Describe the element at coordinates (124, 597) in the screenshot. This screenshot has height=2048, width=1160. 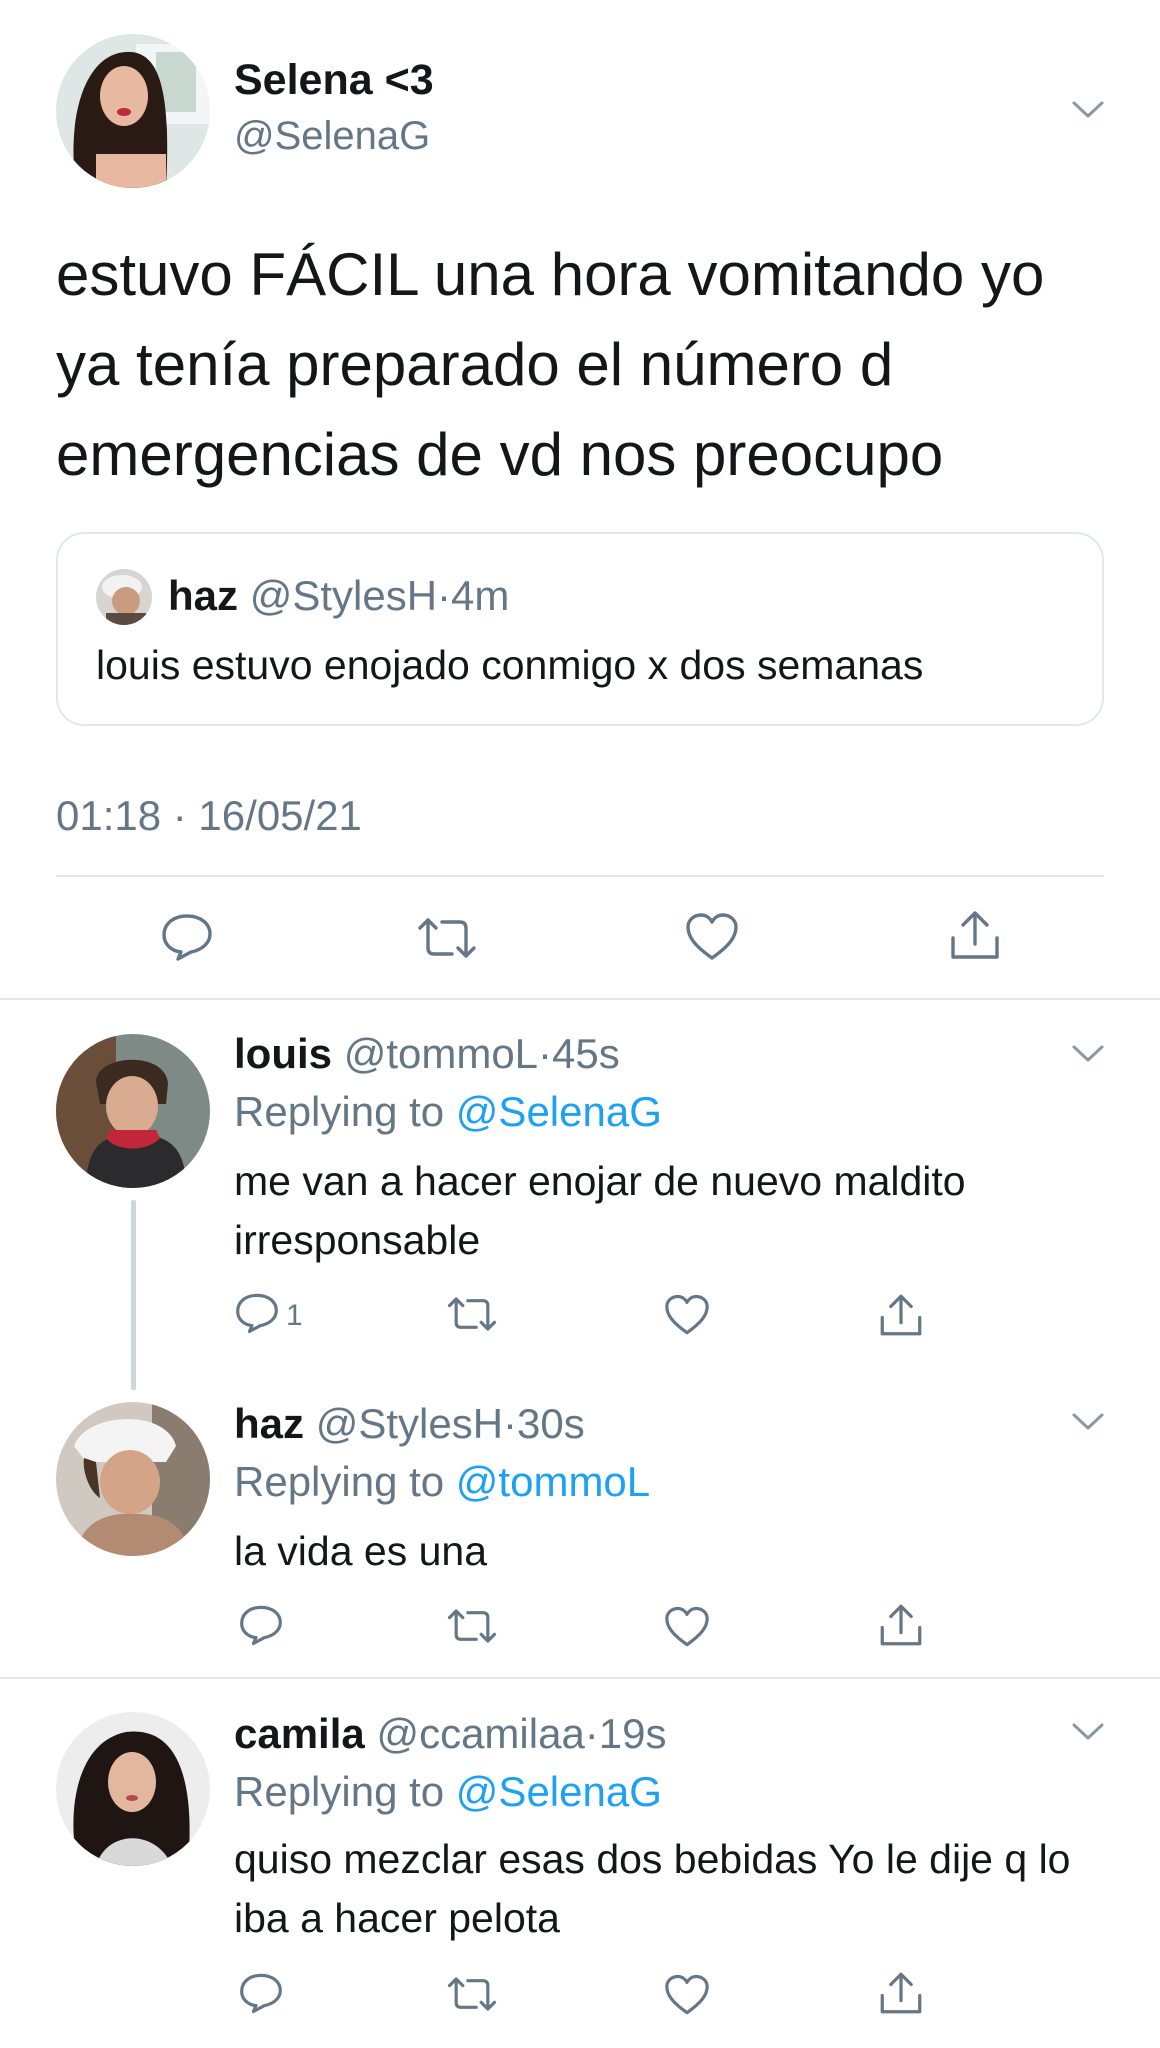
I see `avatar-haz-quote` at that location.